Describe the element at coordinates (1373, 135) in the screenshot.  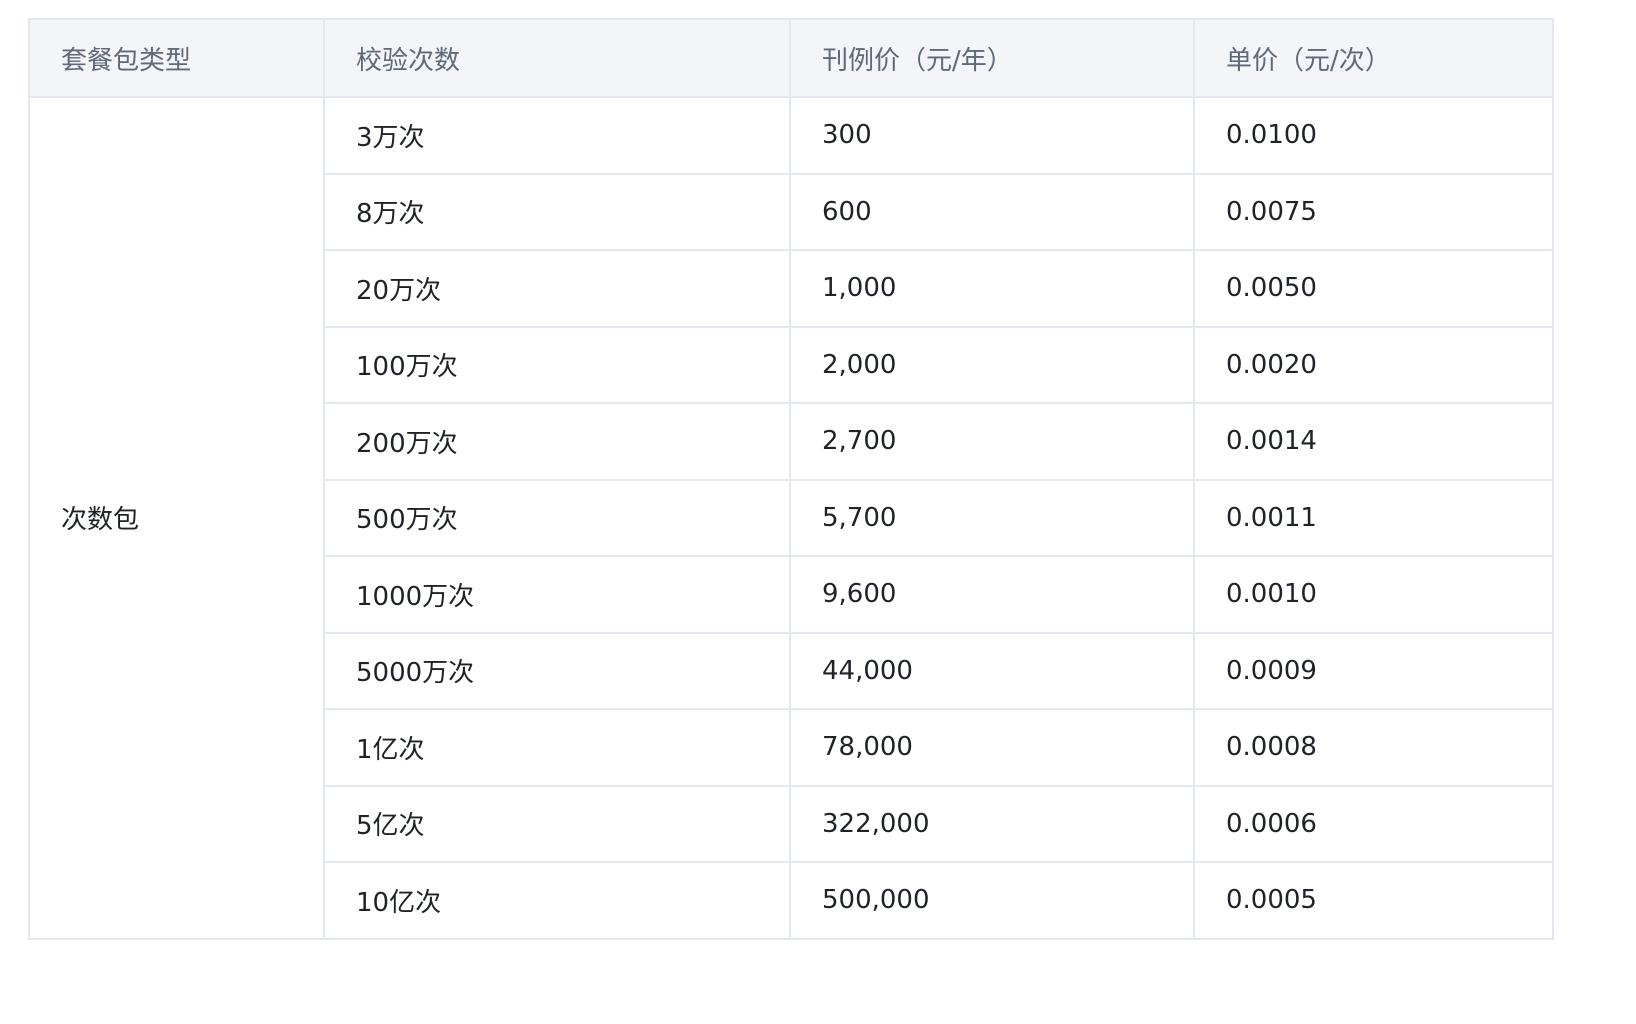
I see `unit-price-cell: 0.0100` at that location.